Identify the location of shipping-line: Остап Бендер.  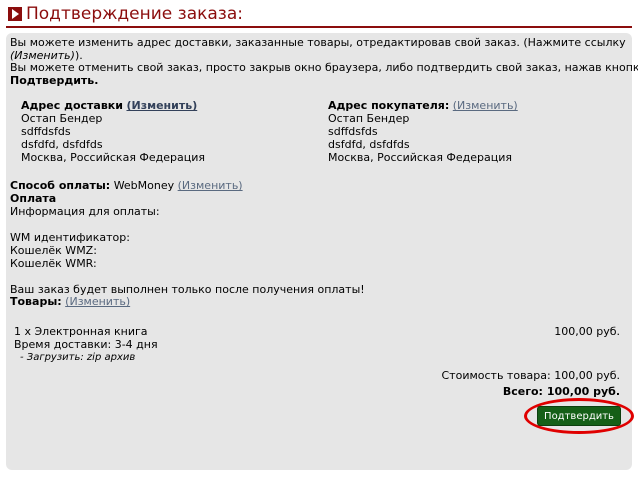
(62, 118).